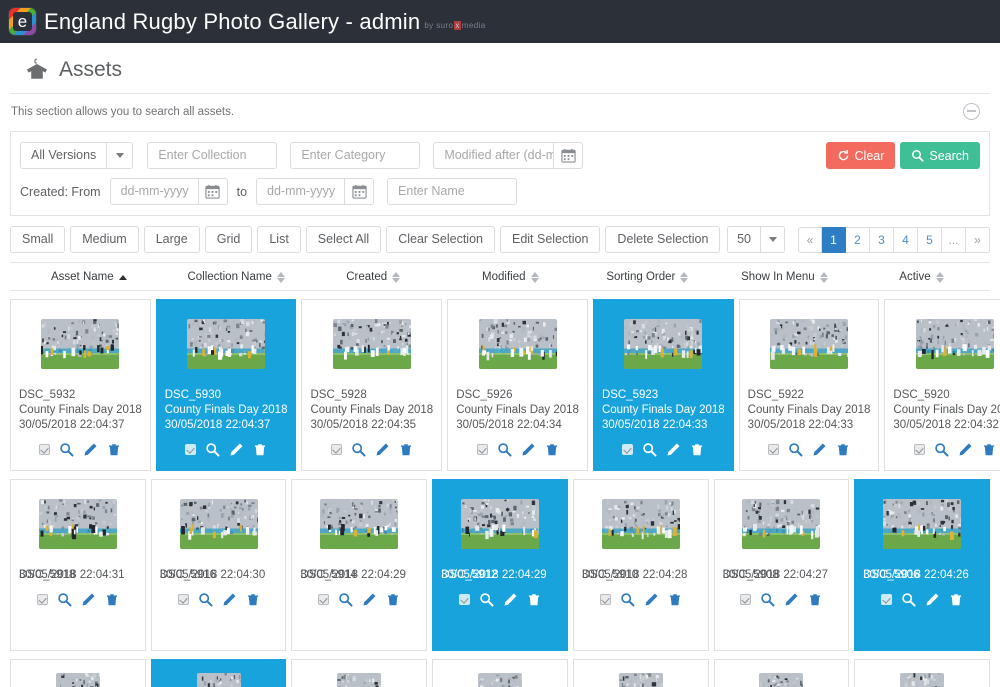  What do you see at coordinates (300, 191) in the screenshot?
I see `created-to-input: dd-mm-yyyy` at bounding box center [300, 191].